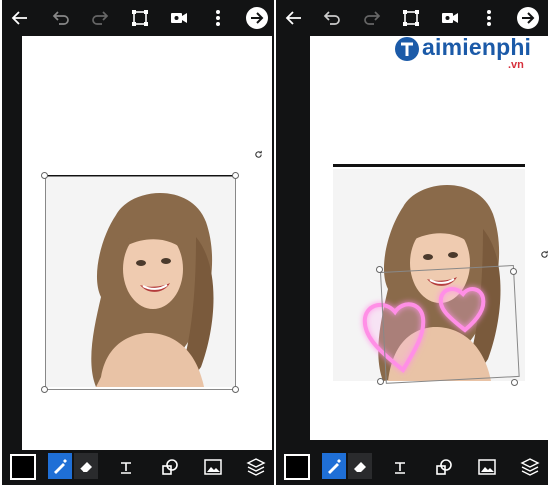 The height and width of the screenshot is (485, 550). What do you see at coordinates (429, 165) in the screenshot?
I see `black-line-element` at bounding box center [429, 165].